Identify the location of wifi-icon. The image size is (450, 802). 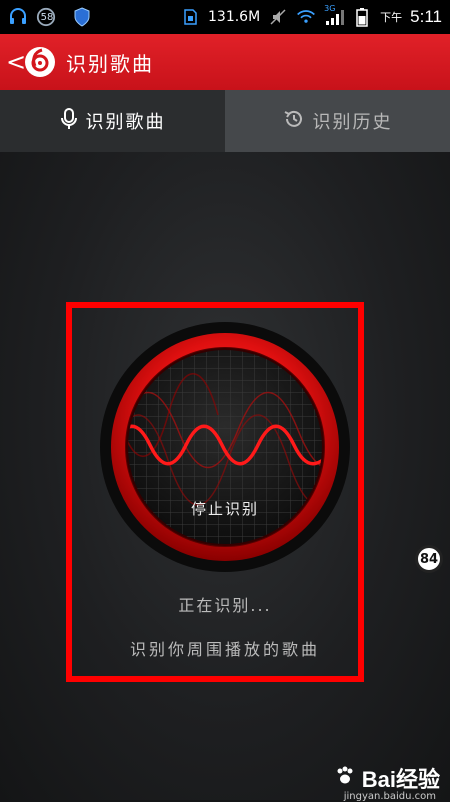
(306, 17).